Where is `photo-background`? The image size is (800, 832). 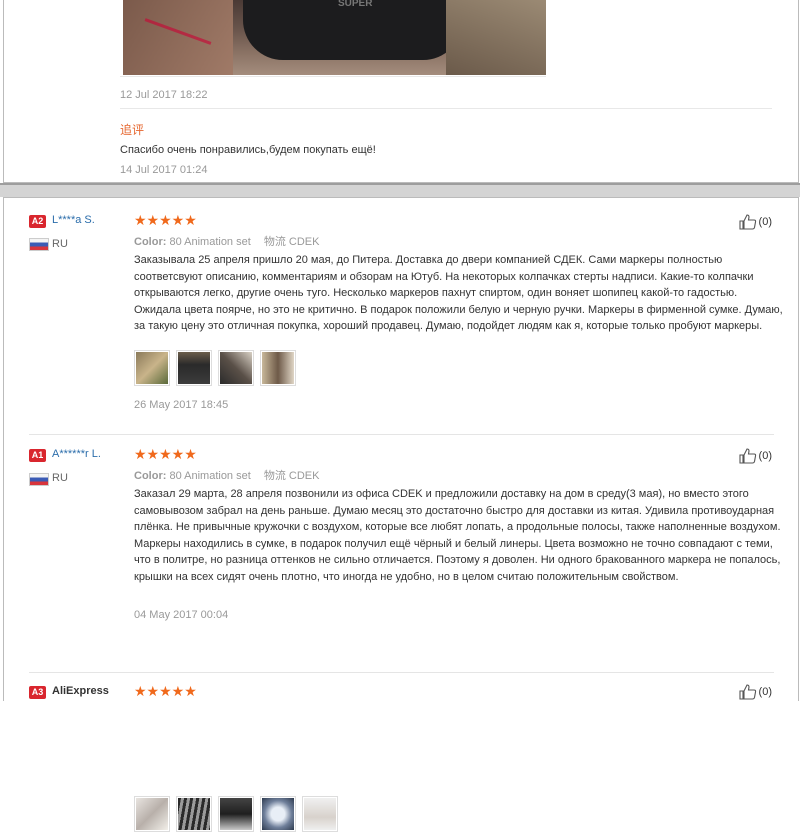 photo-background is located at coordinates (496, 37).